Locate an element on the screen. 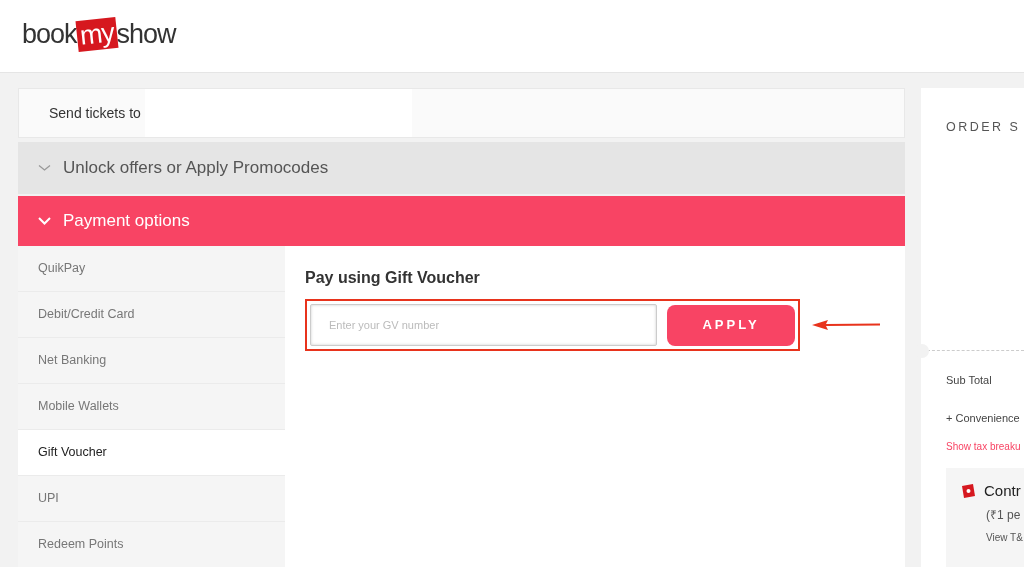 The image size is (1024, 567). payment-method-tab: UPI is located at coordinates (151, 499).